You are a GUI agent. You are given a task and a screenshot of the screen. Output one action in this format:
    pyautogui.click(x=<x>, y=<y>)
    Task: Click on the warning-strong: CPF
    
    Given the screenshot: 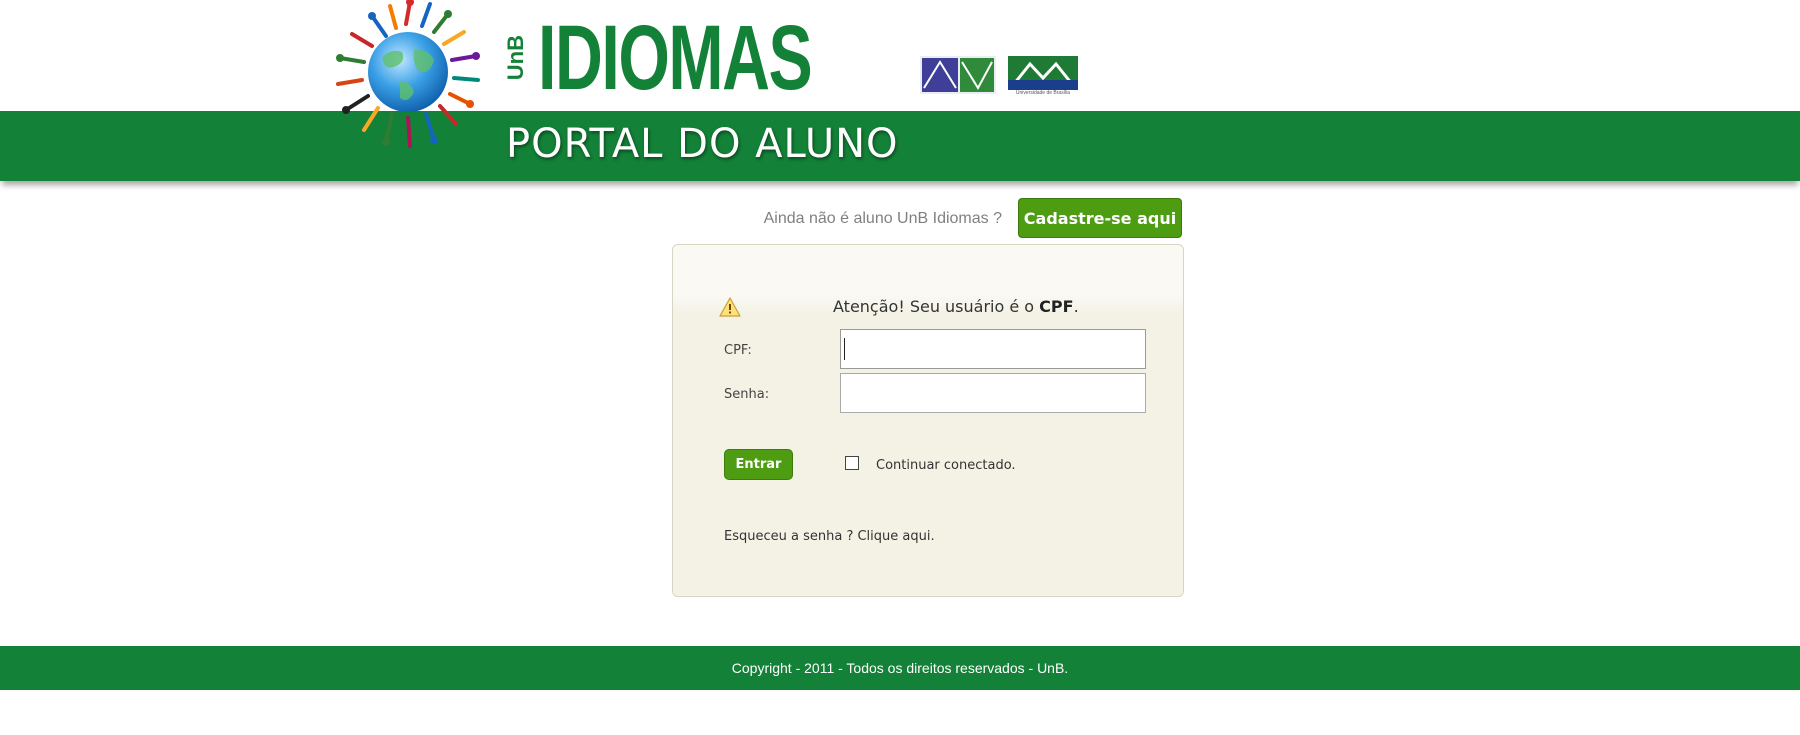 What is the action you would take?
    pyautogui.click(x=1056, y=306)
    